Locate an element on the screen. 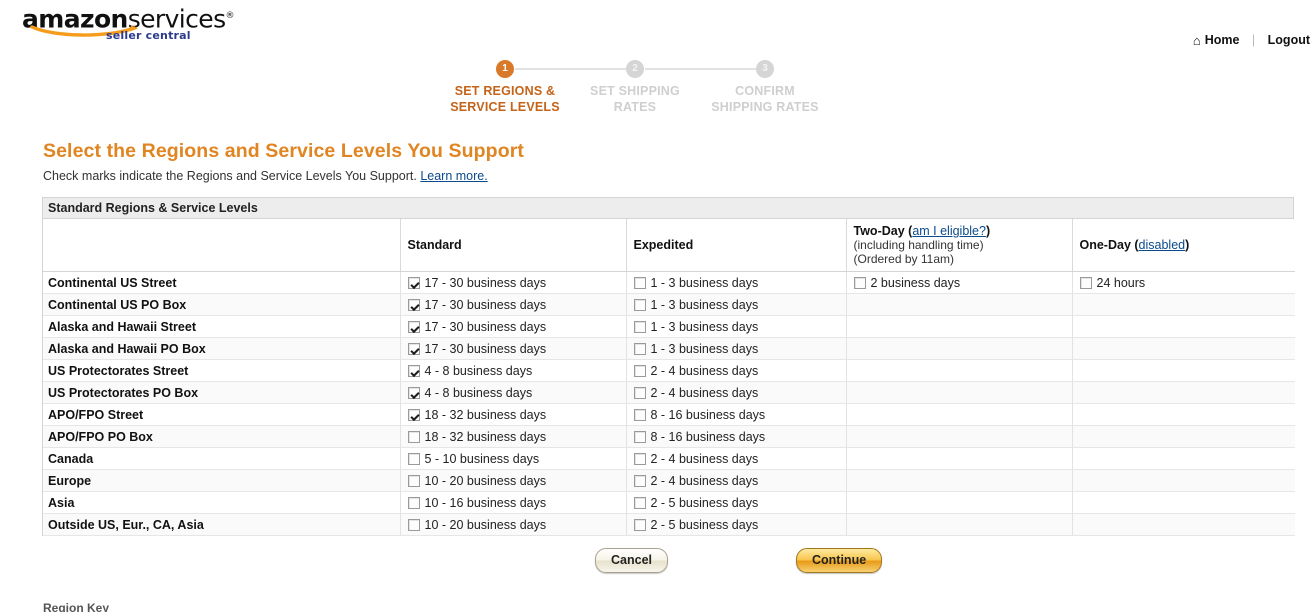  expedited-duration-label: 8 - 16 business days is located at coordinates (708, 415).